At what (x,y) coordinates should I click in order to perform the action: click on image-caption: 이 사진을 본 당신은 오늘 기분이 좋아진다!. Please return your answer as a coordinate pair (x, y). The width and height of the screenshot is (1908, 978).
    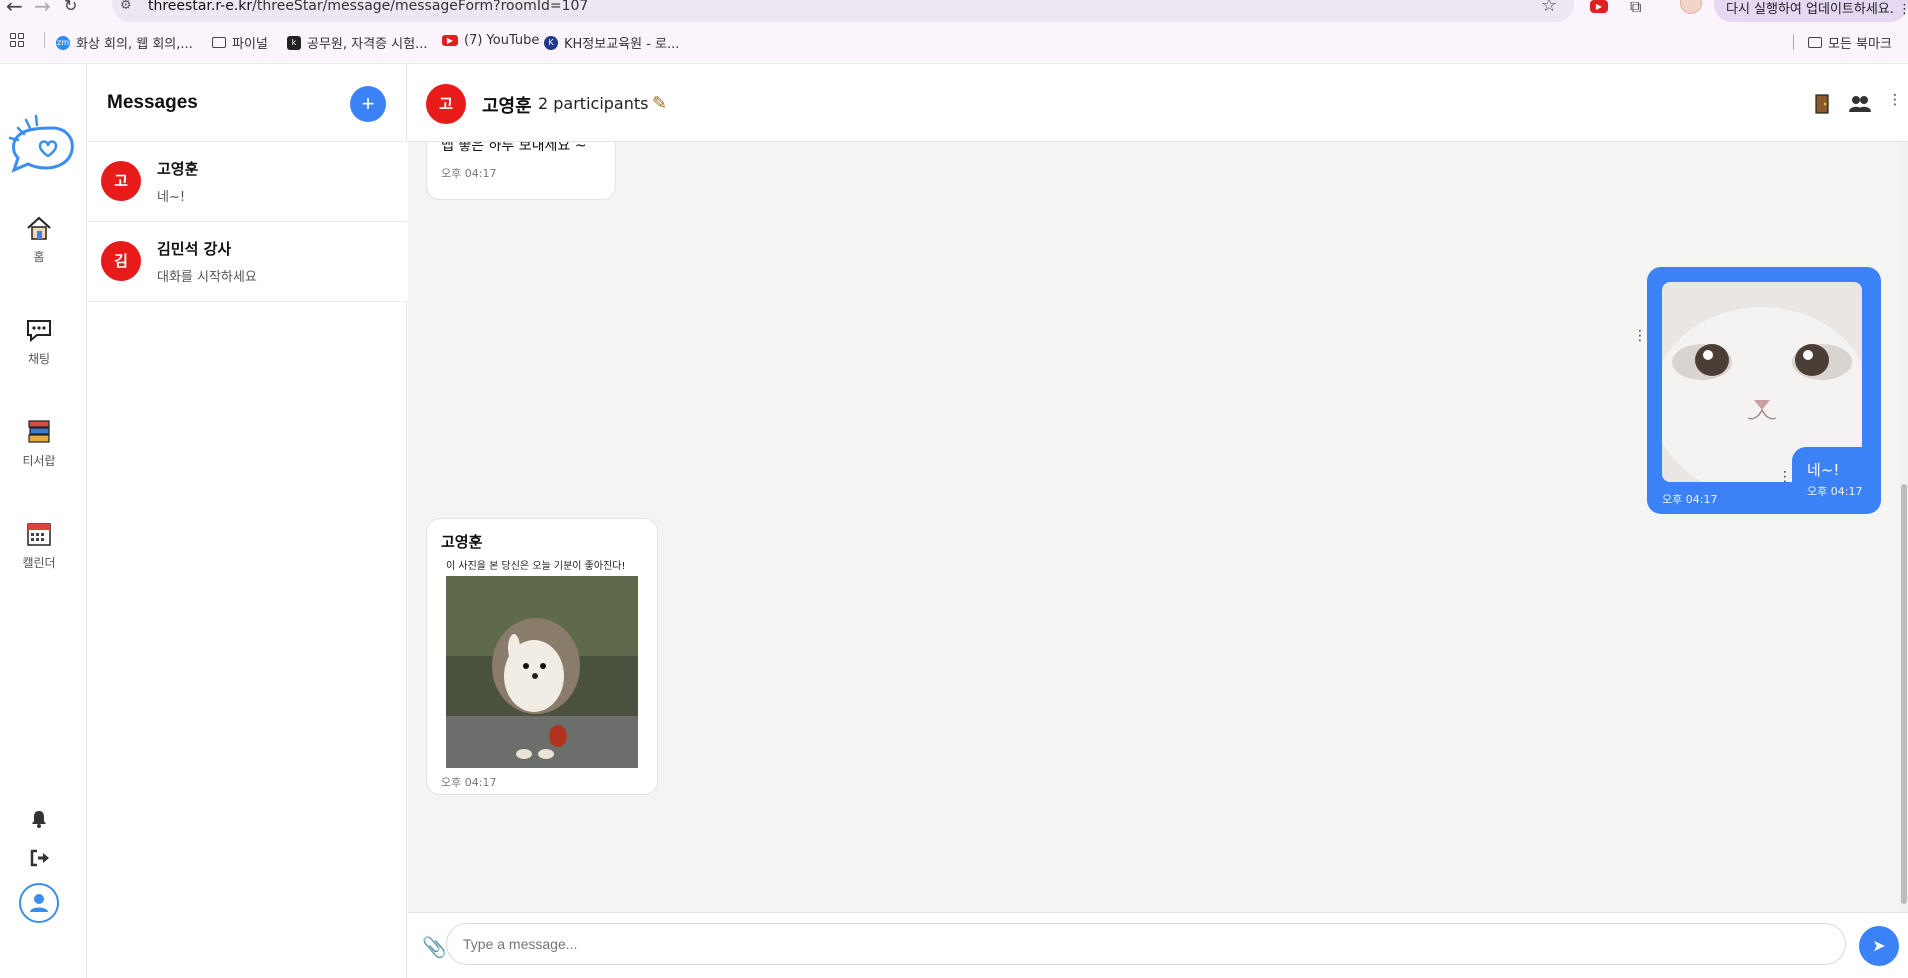
    Looking at the image, I should click on (536, 566).